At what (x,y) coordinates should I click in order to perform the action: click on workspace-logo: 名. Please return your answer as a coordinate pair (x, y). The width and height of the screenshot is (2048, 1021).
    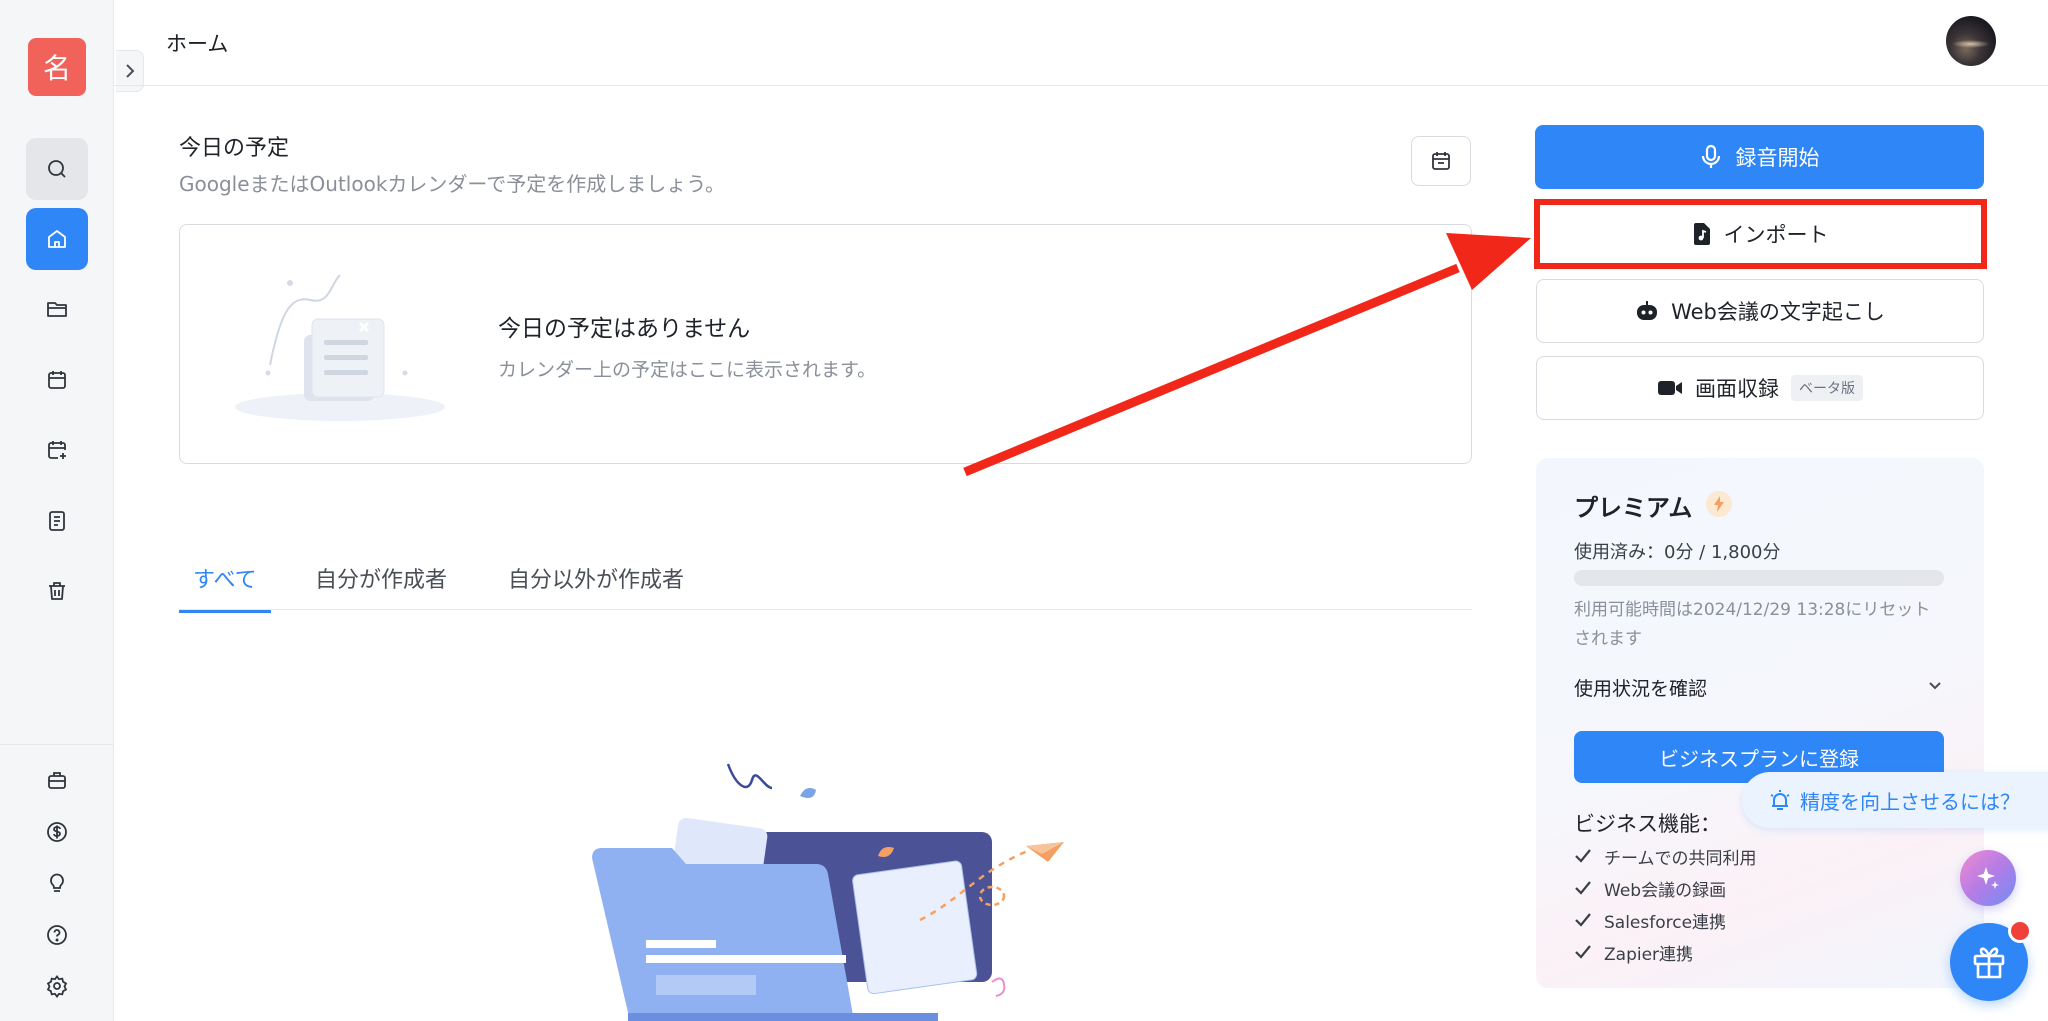
    Looking at the image, I should click on (57, 67).